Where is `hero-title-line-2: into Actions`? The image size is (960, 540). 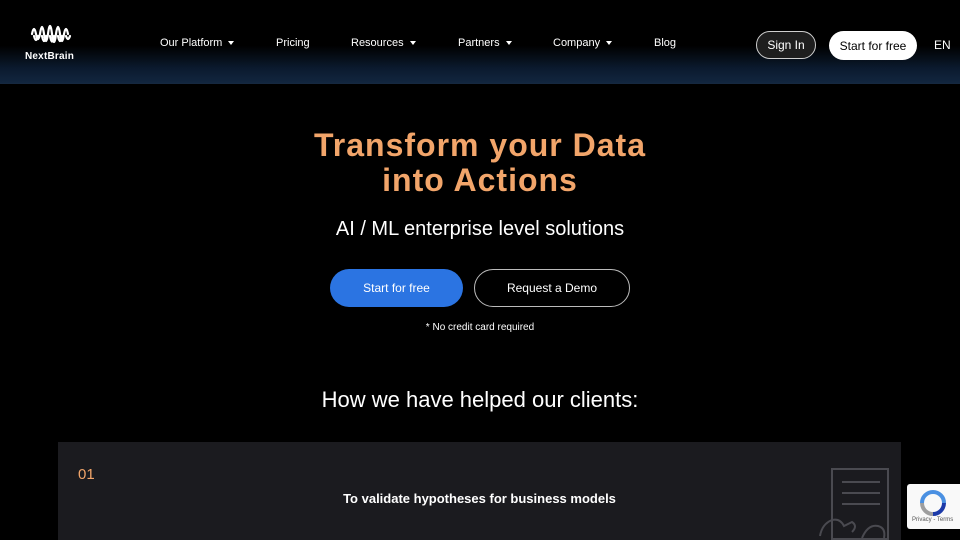
hero-title-line-2: into Actions is located at coordinates (480, 180).